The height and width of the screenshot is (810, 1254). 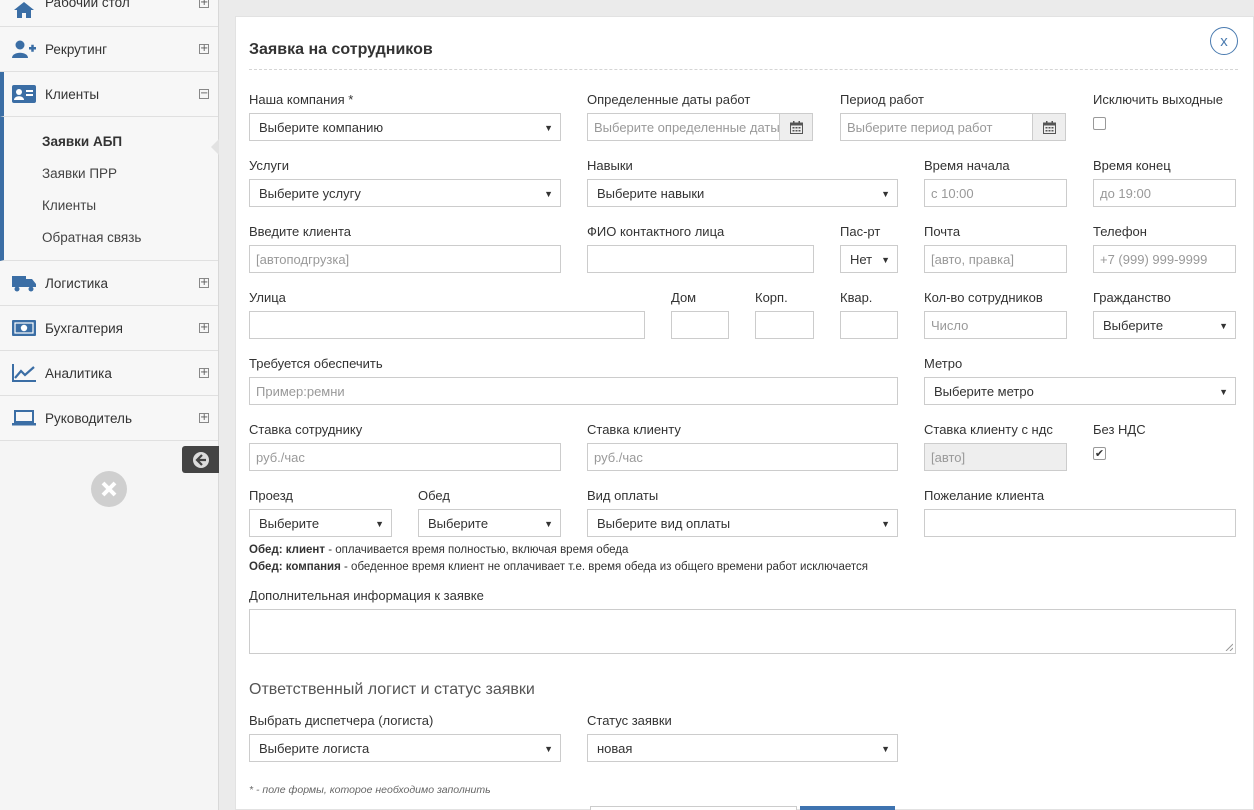 What do you see at coordinates (742, 748) in the screenshot?
I see `status-select: новая ▼` at bounding box center [742, 748].